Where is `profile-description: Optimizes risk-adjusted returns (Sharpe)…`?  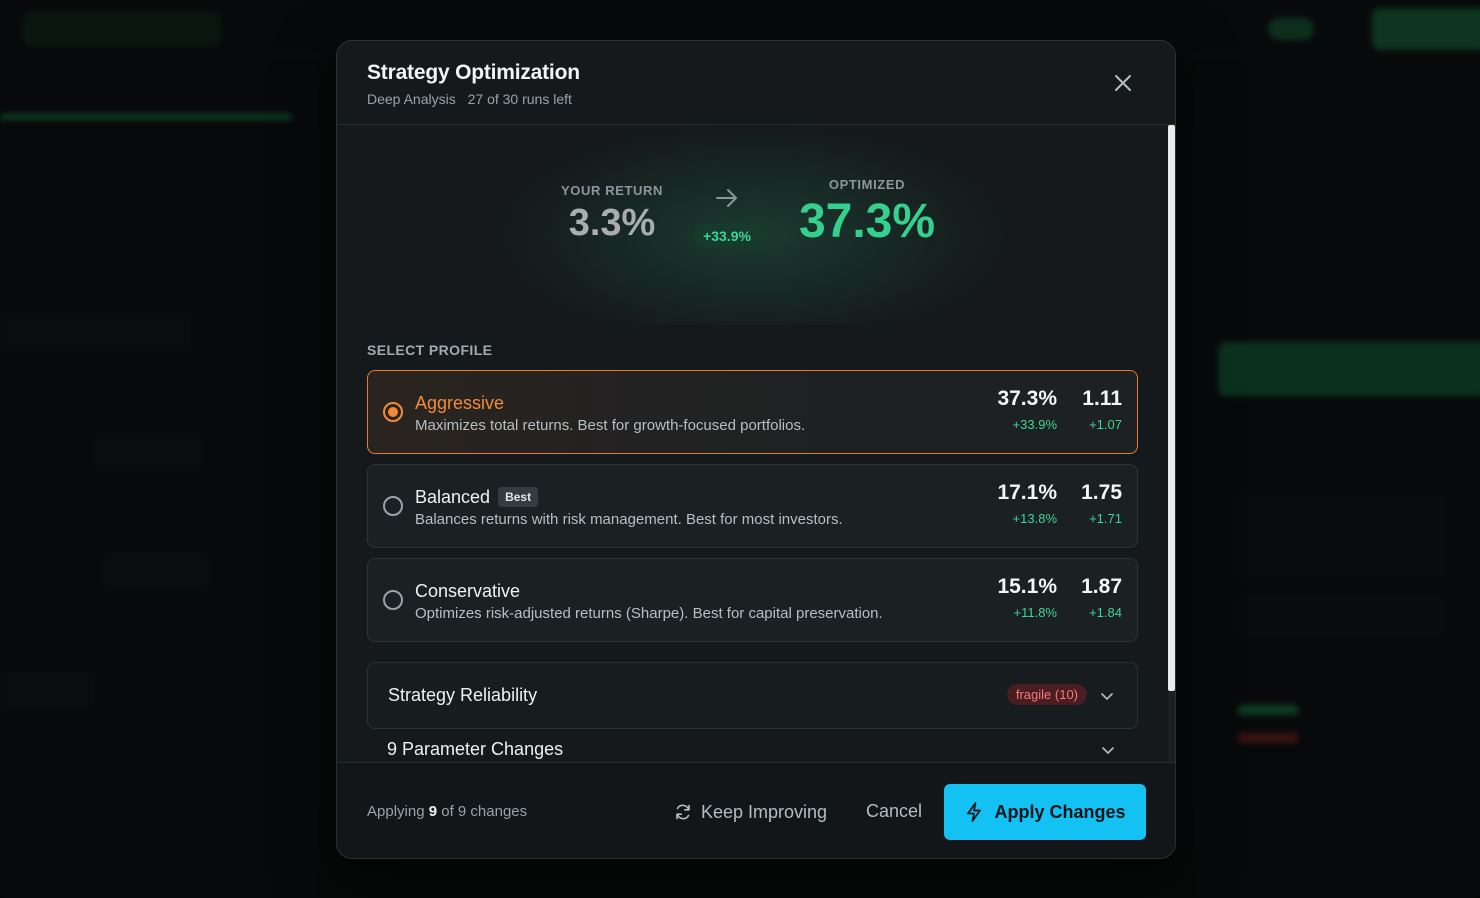 profile-description: Optimizes risk-adjusted returns (Sharpe)… is located at coordinates (649, 613).